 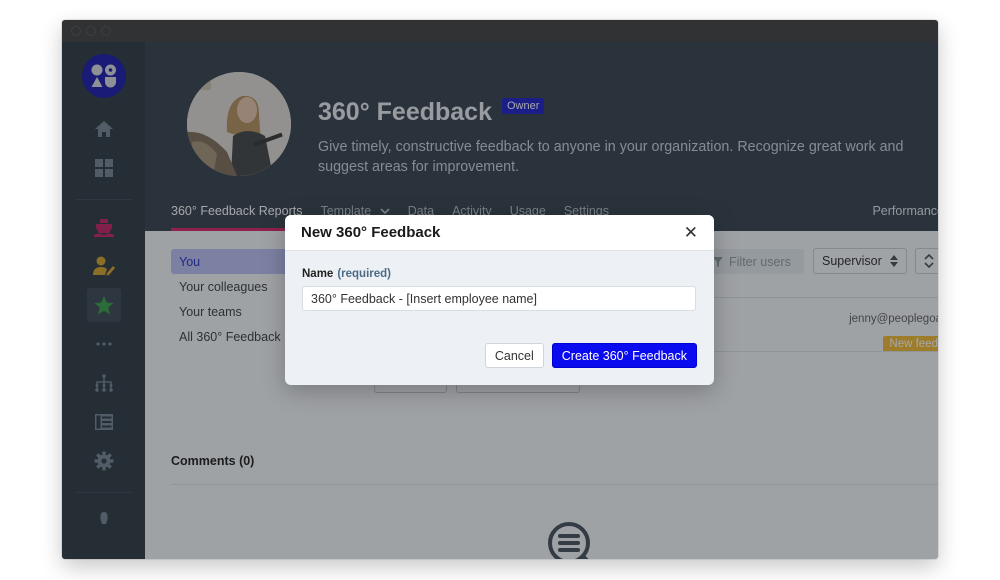 What do you see at coordinates (499, 274) in the screenshot?
I see `name-field-label: Name (required)` at bounding box center [499, 274].